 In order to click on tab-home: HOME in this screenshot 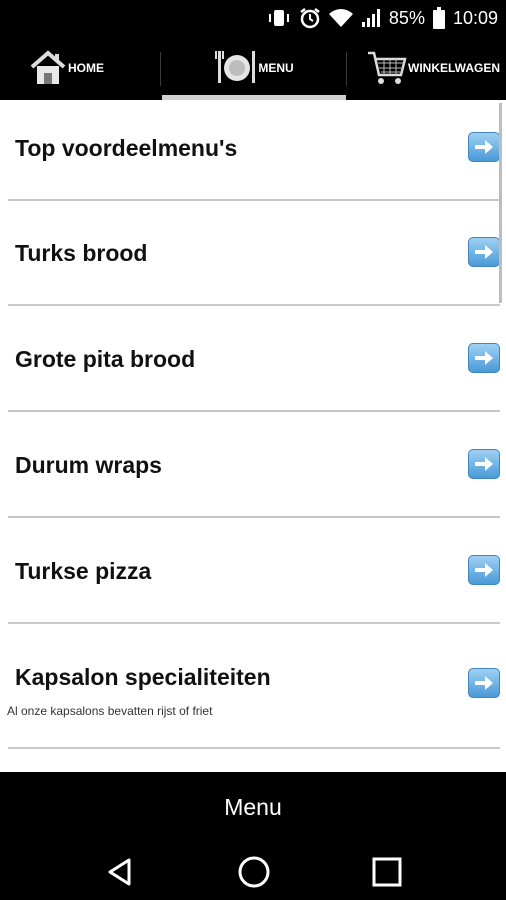, I will do `click(93, 68)`.